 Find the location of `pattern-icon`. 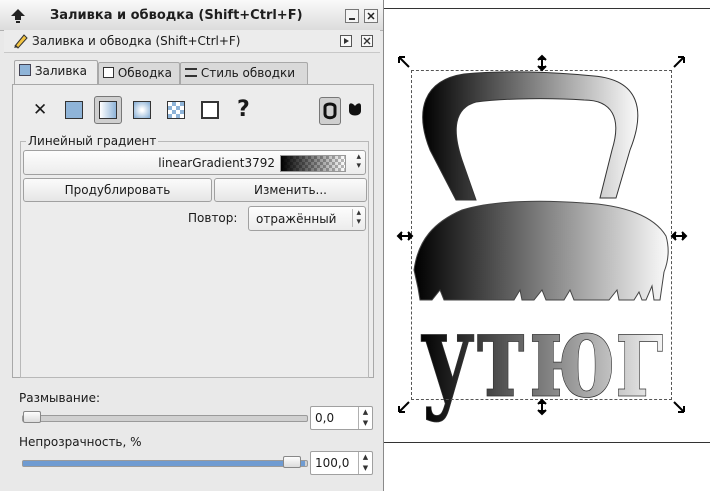

pattern-icon is located at coordinates (176, 110).